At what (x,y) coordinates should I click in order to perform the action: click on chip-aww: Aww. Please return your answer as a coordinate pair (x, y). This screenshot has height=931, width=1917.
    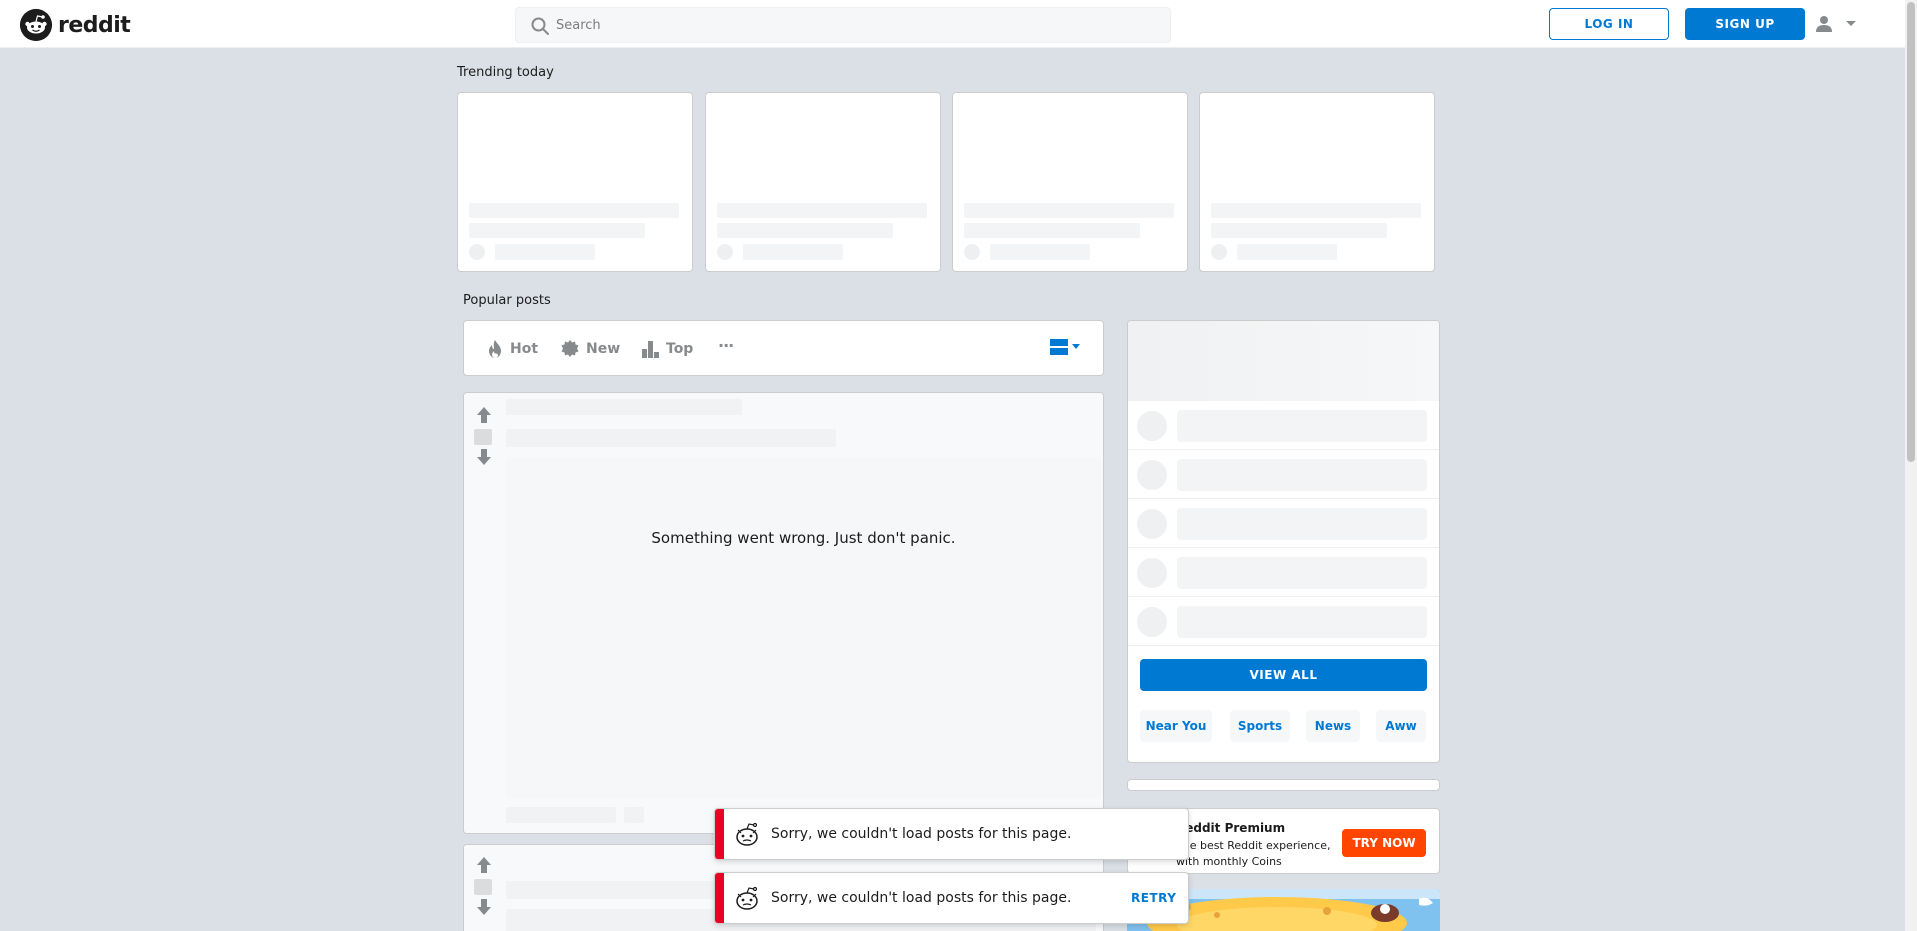
    Looking at the image, I should click on (1401, 726).